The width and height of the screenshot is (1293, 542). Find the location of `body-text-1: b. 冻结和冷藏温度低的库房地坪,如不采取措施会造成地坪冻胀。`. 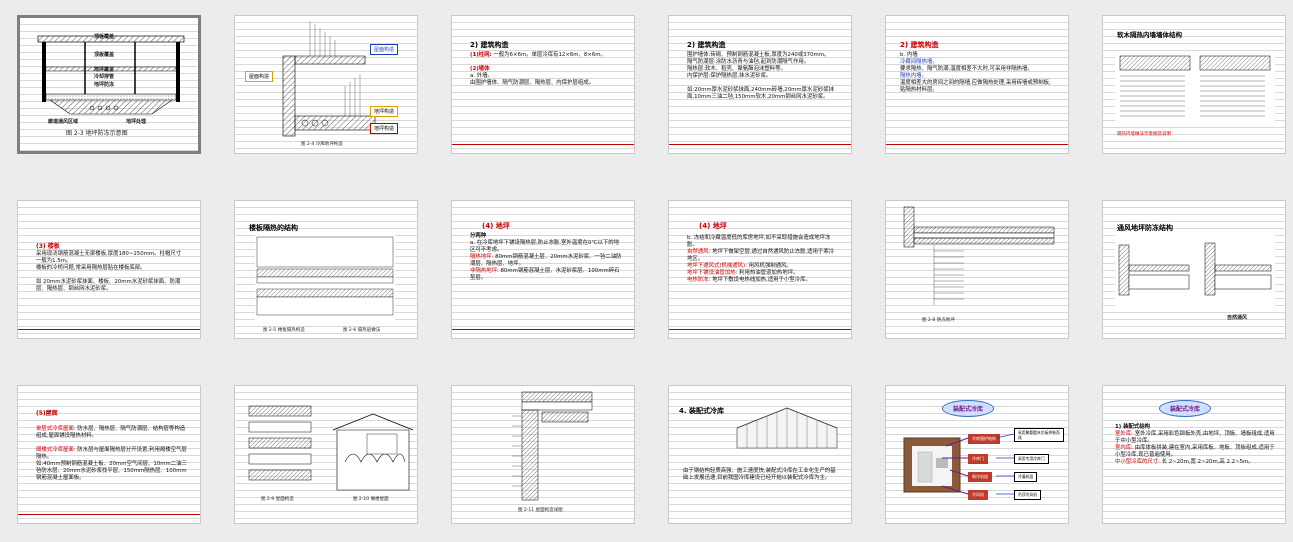

body-text-1: b. 冻结和冷藏温度低的库房地坪,如不采取措施会造成地坪冻胀。 is located at coordinates (759, 241).